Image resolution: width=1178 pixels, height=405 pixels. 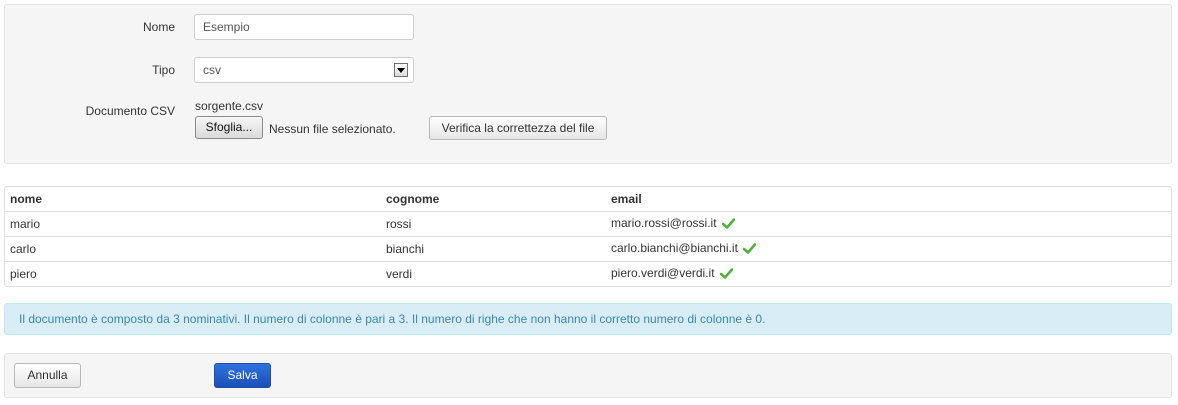 I want to click on form-actions-panel: Annulla Salva, so click(x=588, y=375).